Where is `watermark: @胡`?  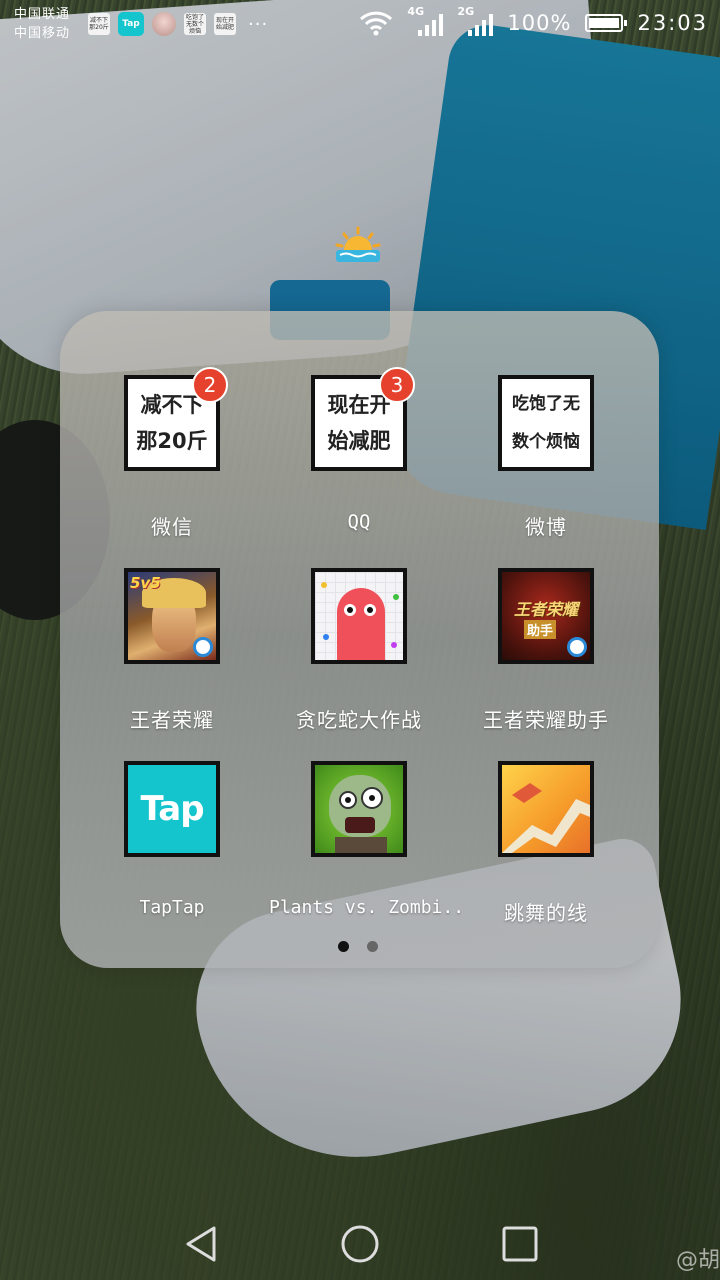
watermark: @胡 is located at coordinates (697, 1260).